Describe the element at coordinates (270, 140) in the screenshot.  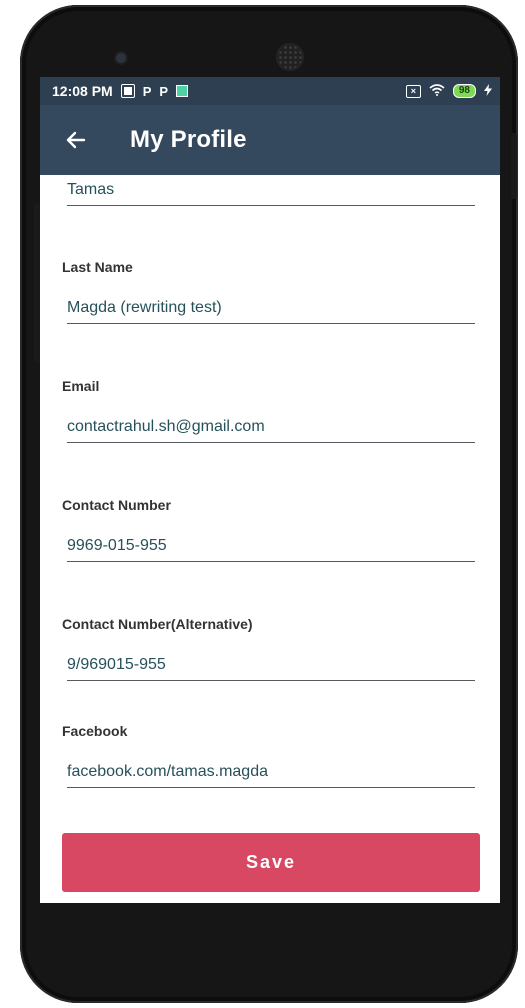
I see `app-bar: My Profile` at that location.